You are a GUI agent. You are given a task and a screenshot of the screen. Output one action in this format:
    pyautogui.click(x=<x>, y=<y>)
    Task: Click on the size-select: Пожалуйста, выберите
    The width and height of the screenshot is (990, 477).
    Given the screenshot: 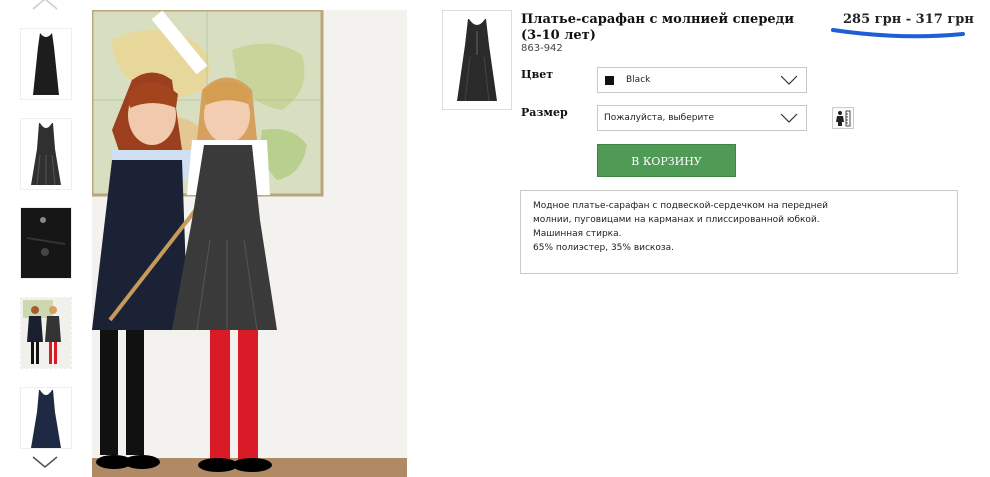 What is the action you would take?
    pyautogui.click(x=702, y=118)
    